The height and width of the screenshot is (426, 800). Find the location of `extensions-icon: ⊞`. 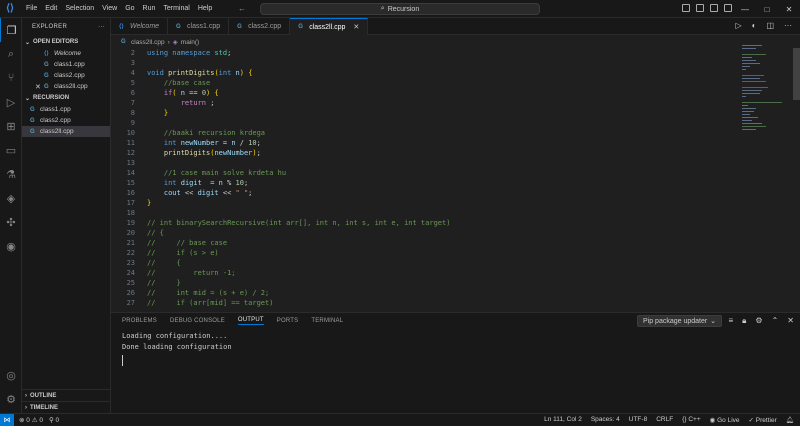

extensions-icon: ⊞ is located at coordinates (11, 126).